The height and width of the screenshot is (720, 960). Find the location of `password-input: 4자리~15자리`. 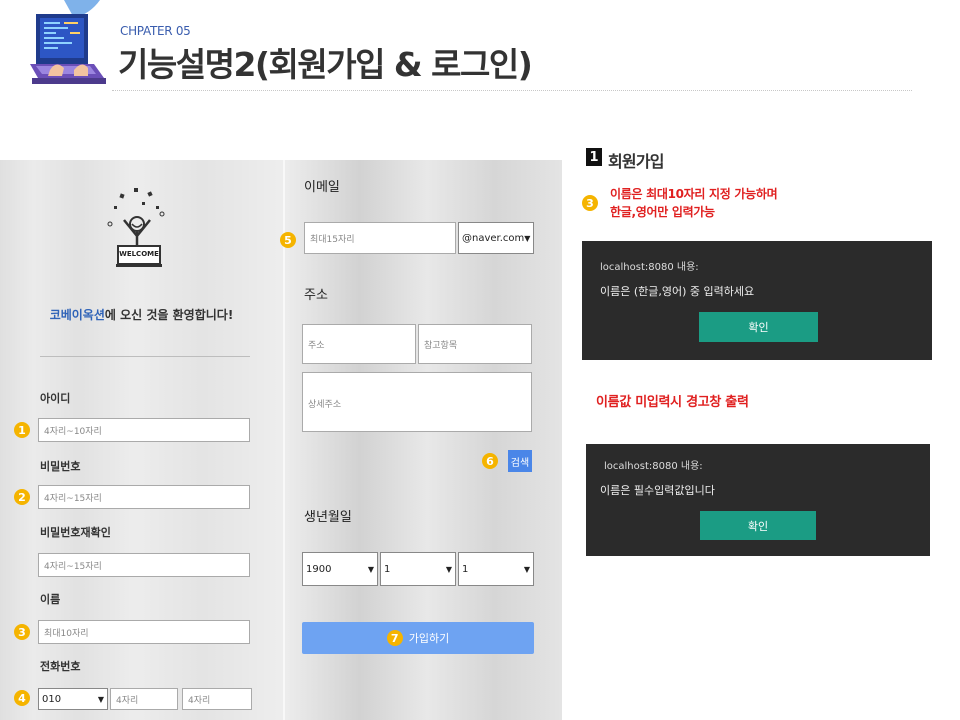

password-input: 4자리~15자리 is located at coordinates (144, 497).